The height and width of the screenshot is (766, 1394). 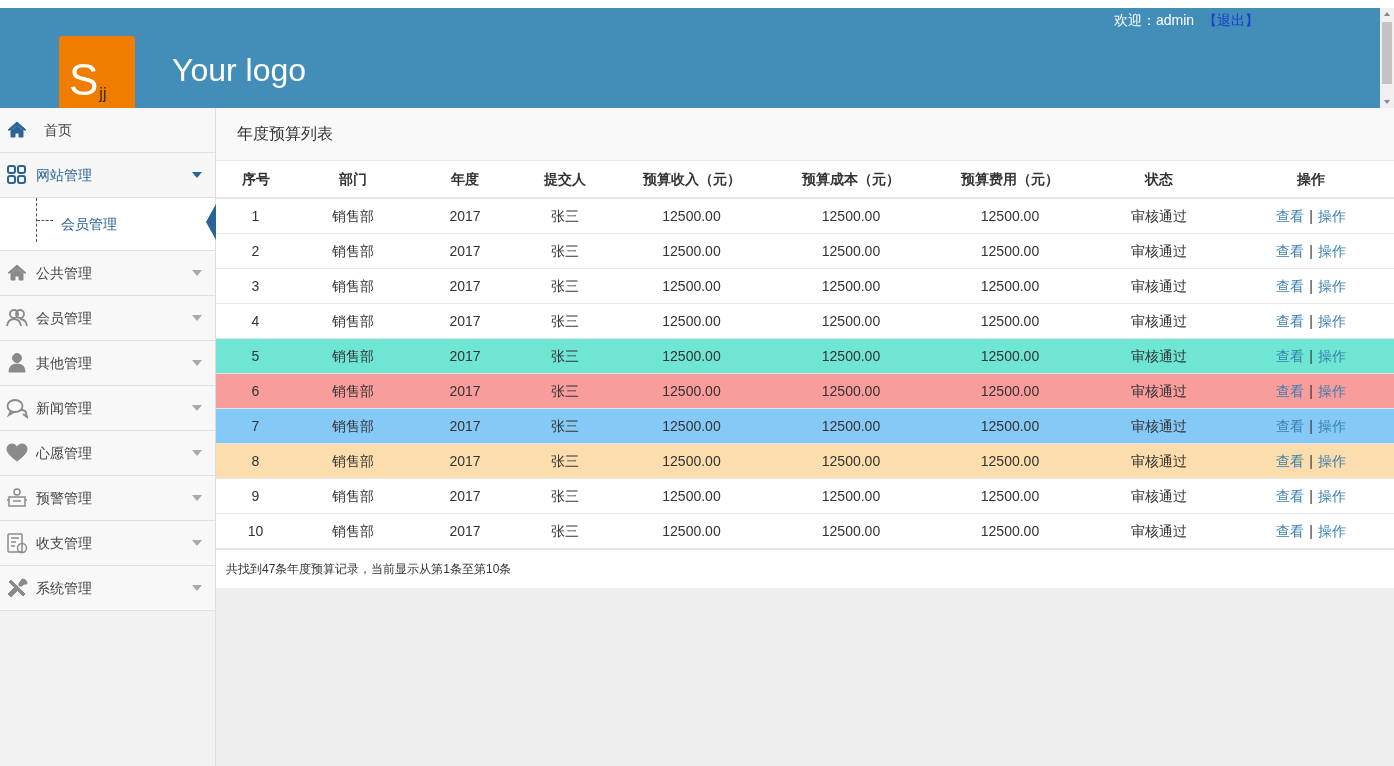 What do you see at coordinates (17, 408) in the screenshot?
I see `chat-bubbles-icon` at bounding box center [17, 408].